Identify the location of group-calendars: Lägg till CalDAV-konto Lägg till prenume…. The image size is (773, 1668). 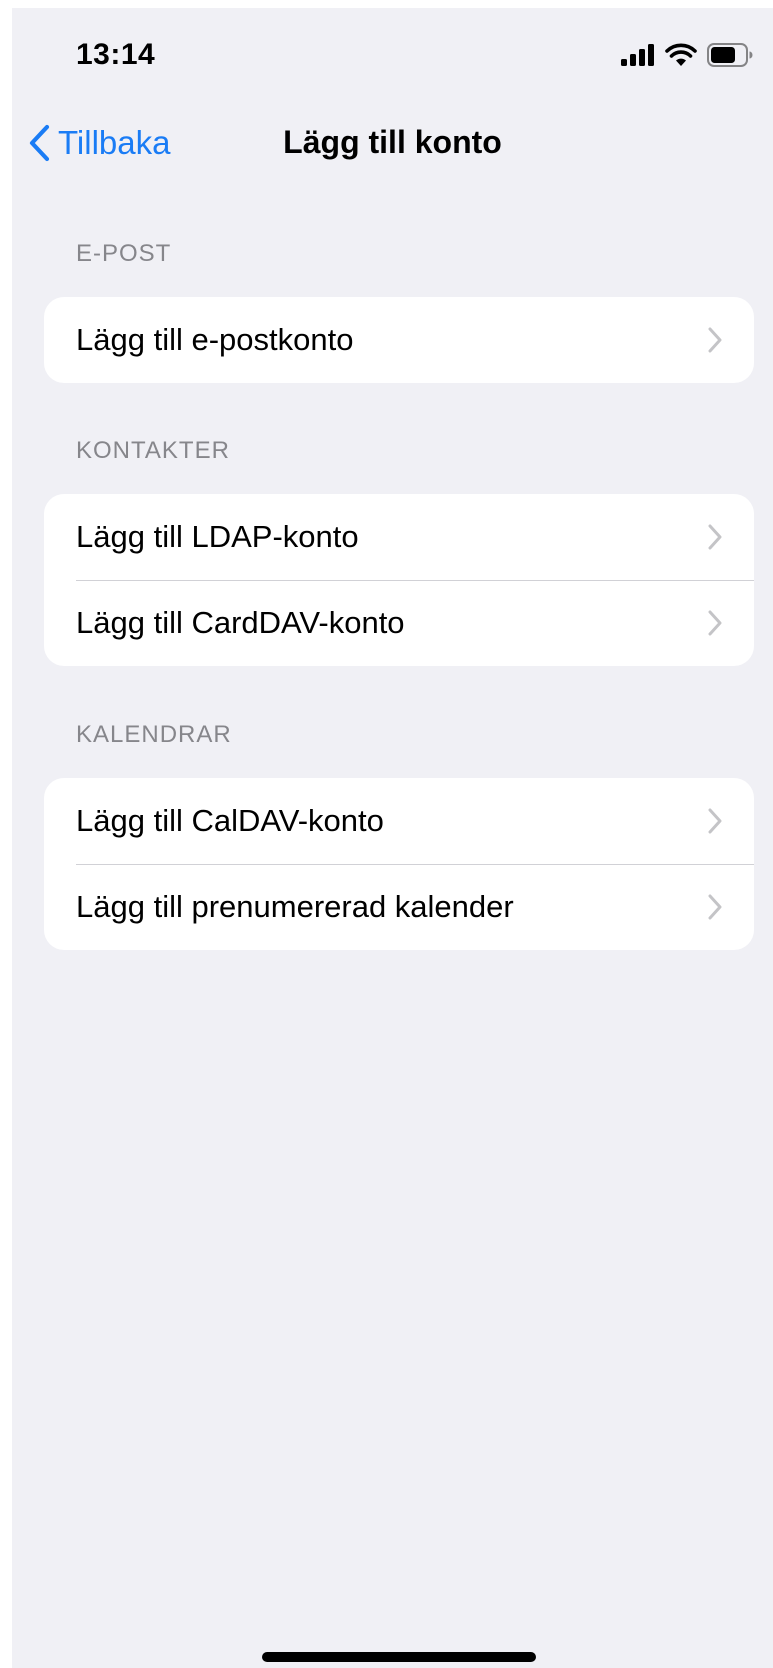
(399, 864).